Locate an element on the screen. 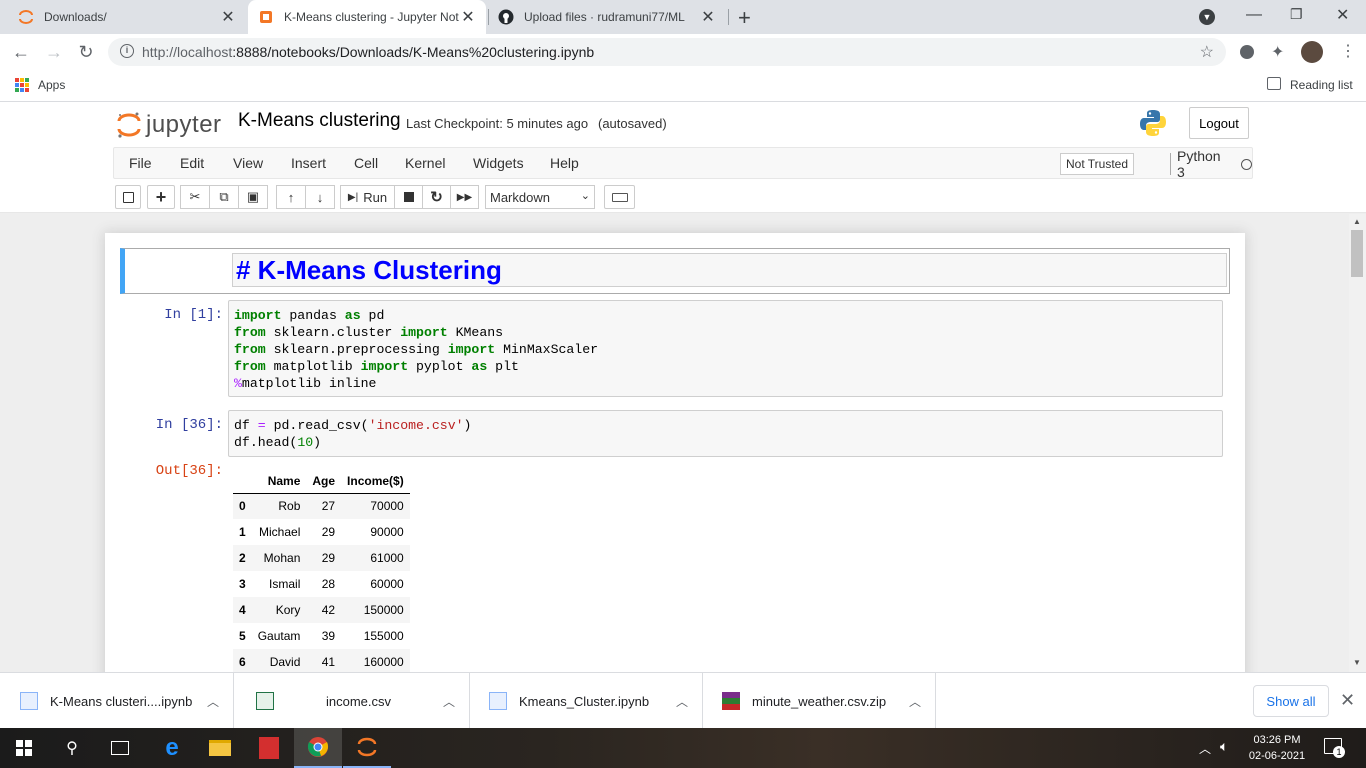  restart-button: ↻ is located at coordinates (436, 197).